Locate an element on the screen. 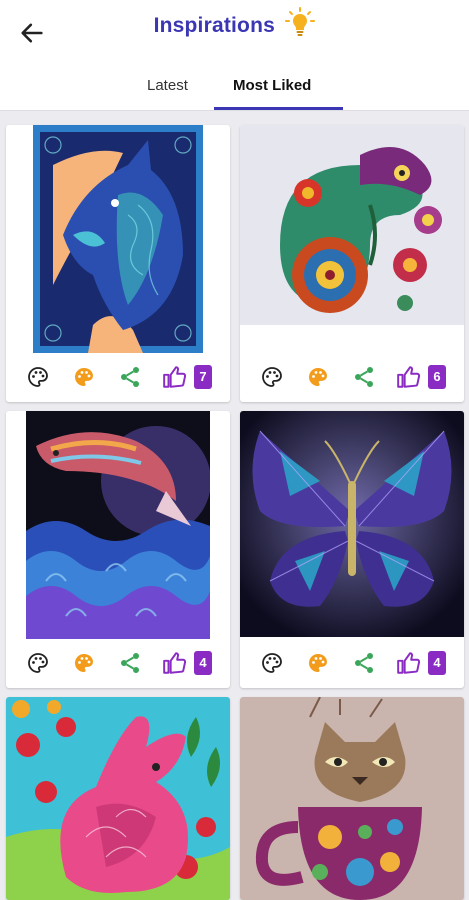 The height and width of the screenshot is (900, 469). rabbit-artwork-svg is located at coordinates (118, 798).